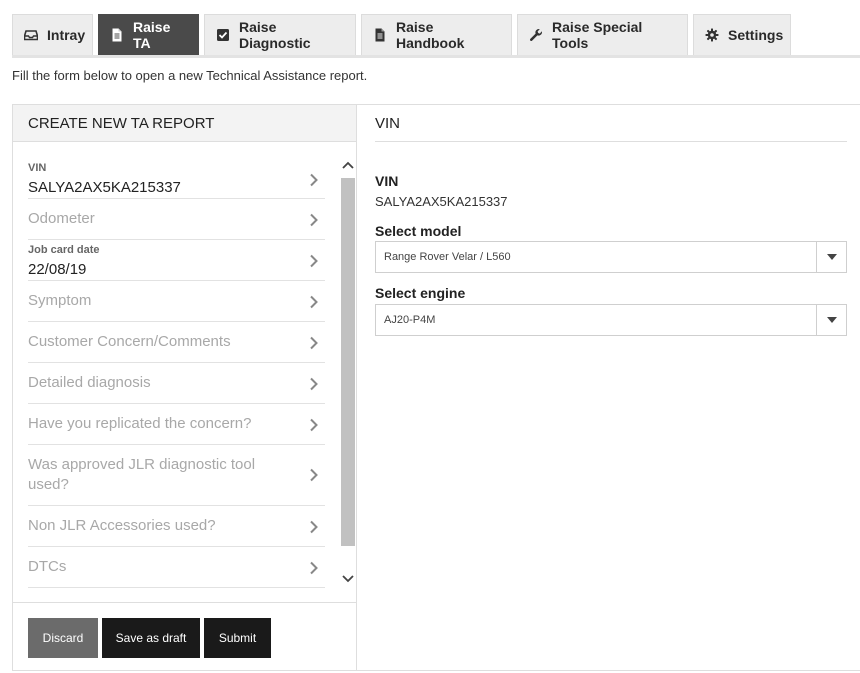 Image resolution: width=860 pixels, height=673 pixels. I want to click on list-item-job-card-date: Job card date 22/08/19, so click(176, 260).